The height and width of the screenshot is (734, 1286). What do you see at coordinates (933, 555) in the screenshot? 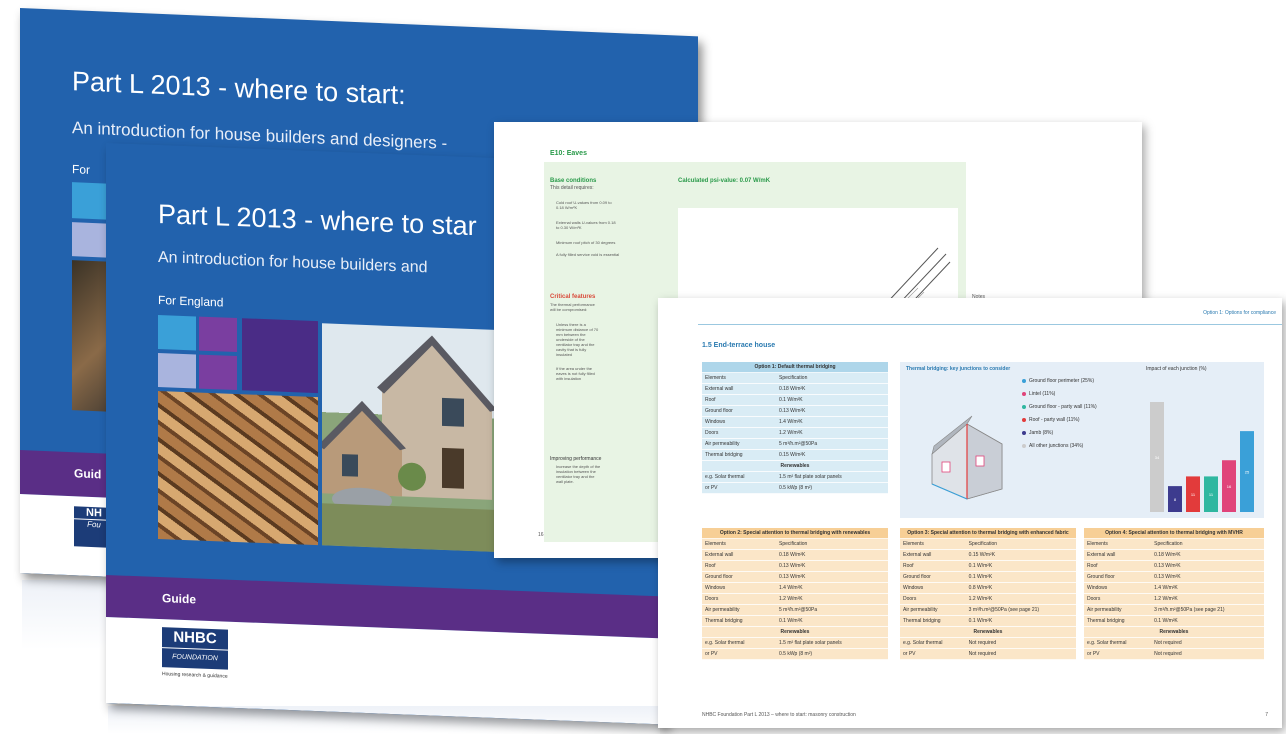
I see `option3-row-cell: External wall` at bounding box center [933, 555].